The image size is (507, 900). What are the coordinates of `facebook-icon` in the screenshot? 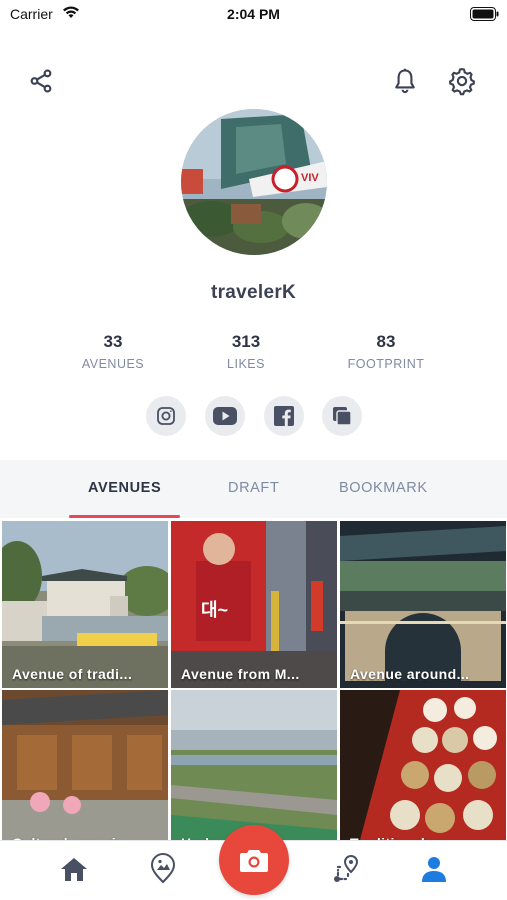 It's located at (284, 416).